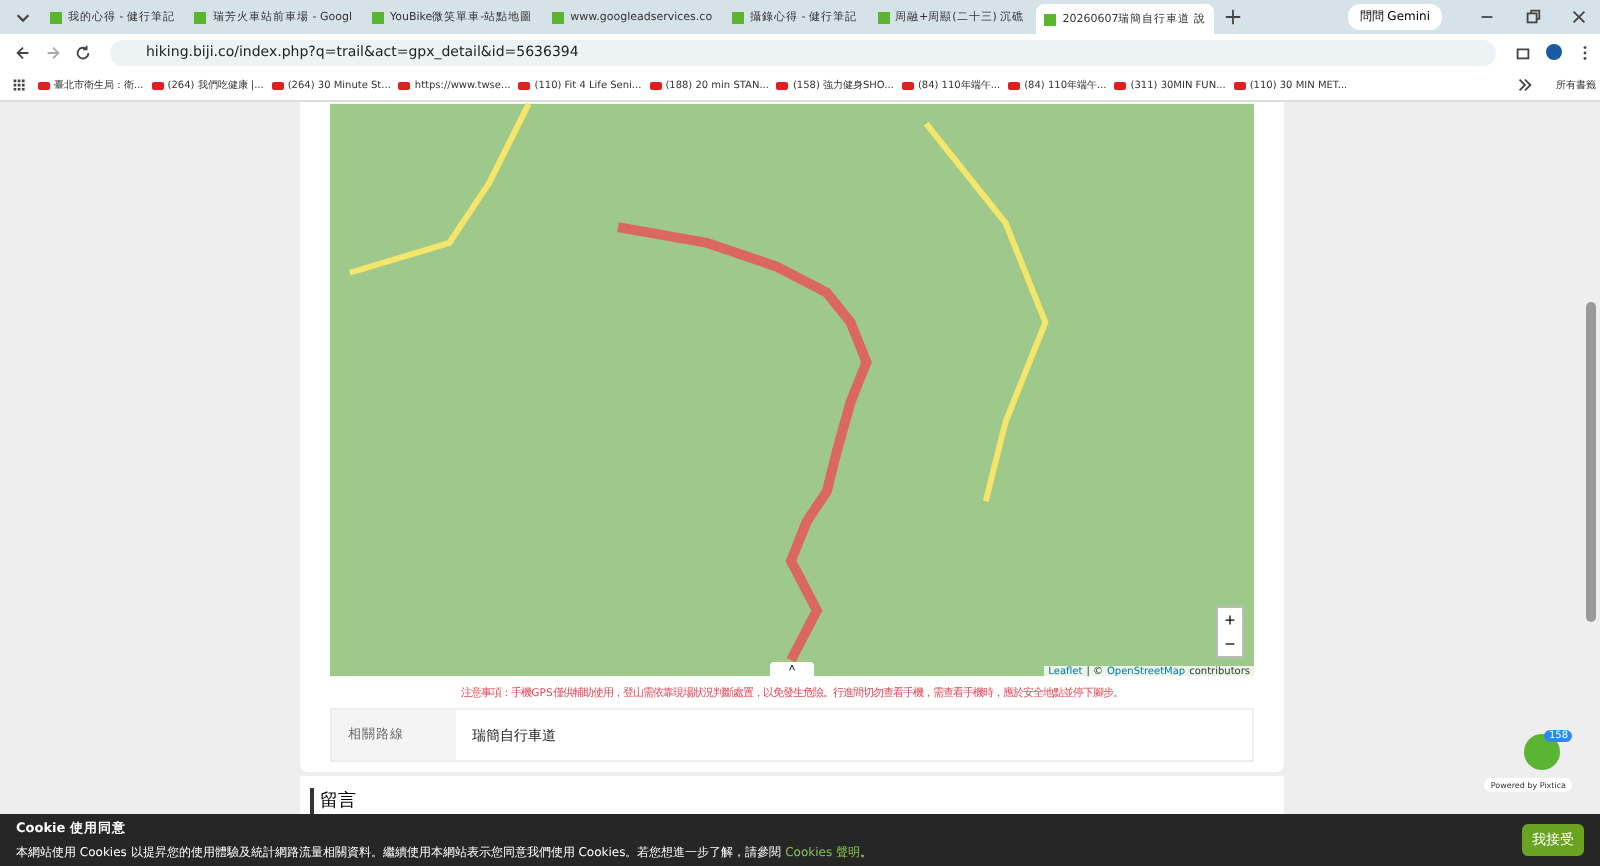 This screenshot has width=1600, height=866. What do you see at coordinates (1554, 52) in the screenshot?
I see `profile-avatar` at bounding box center [1554, 52].